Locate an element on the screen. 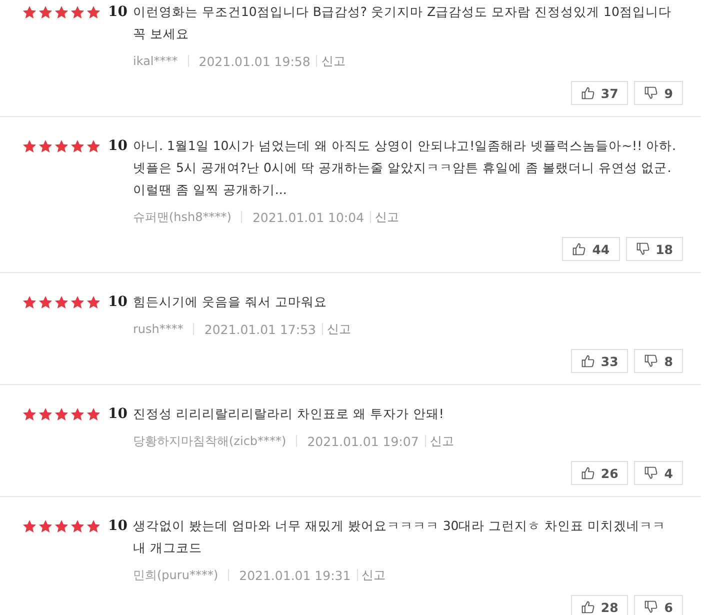 The height and width of the screenshot is (615, 721). review-text: 이런영화는 무조건10점입니다 B급감성? 웃기지마 Z급감성도 모자람 진정성있게 10점입니다 is located at coordinates (402, 12).